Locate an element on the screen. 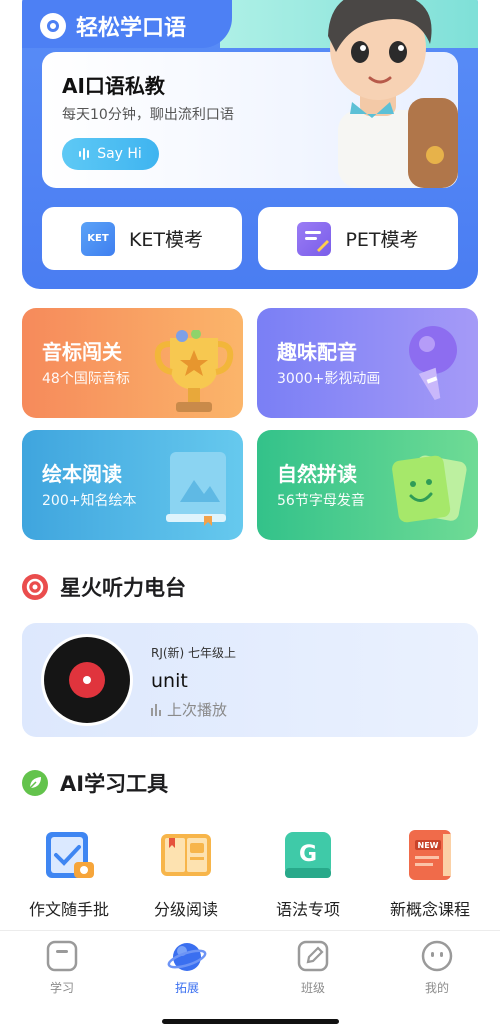 This screenshot has height=1036, width=500. say-hi-label: Say Hi is located at coordinates (119, 154).